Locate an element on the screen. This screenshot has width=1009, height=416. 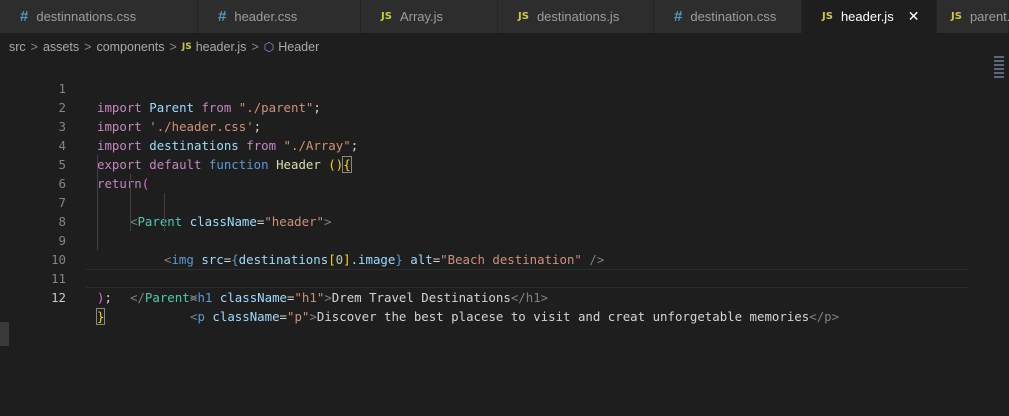
tab-label: header.js is located at coordinates (867, 16).